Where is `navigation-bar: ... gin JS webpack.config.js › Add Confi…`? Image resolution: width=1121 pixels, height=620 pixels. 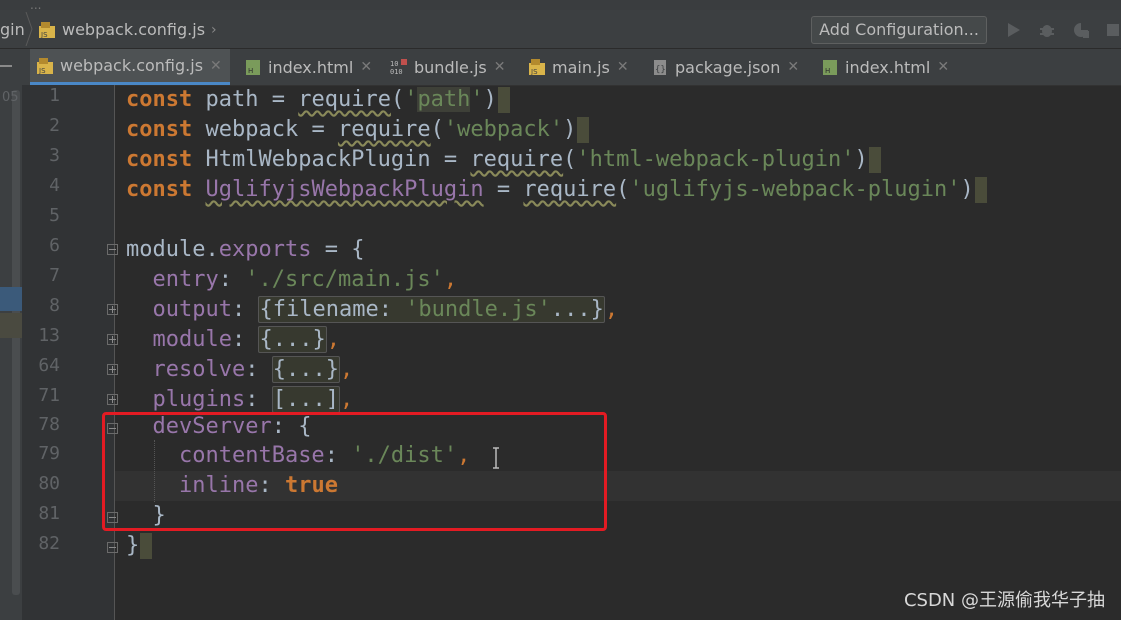
navigation-bar: ... gin JS webpack.config.js › Add Confi… is located at coordinates (560, 24).